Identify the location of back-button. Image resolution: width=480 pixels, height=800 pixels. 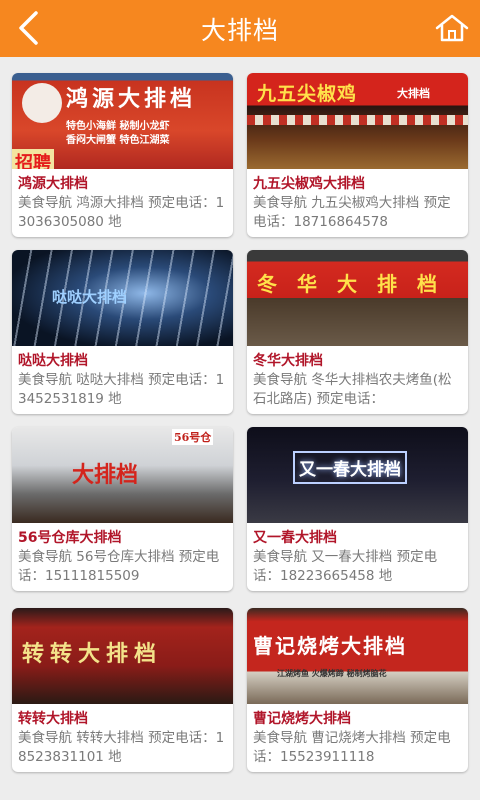
(28, 28).